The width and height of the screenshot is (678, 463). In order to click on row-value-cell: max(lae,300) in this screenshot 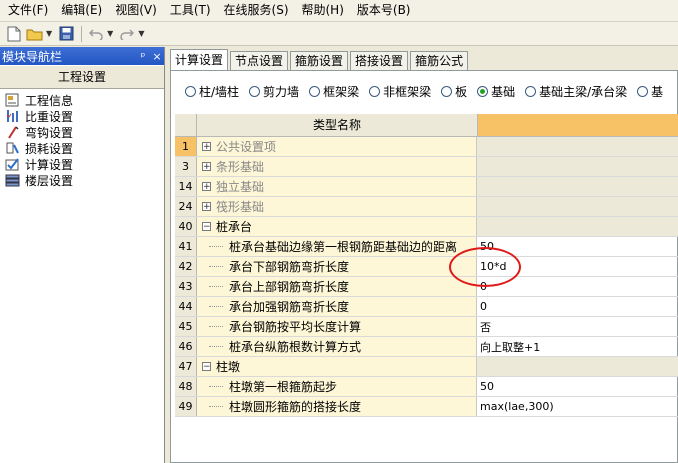, I will do `click(577, 406)`.